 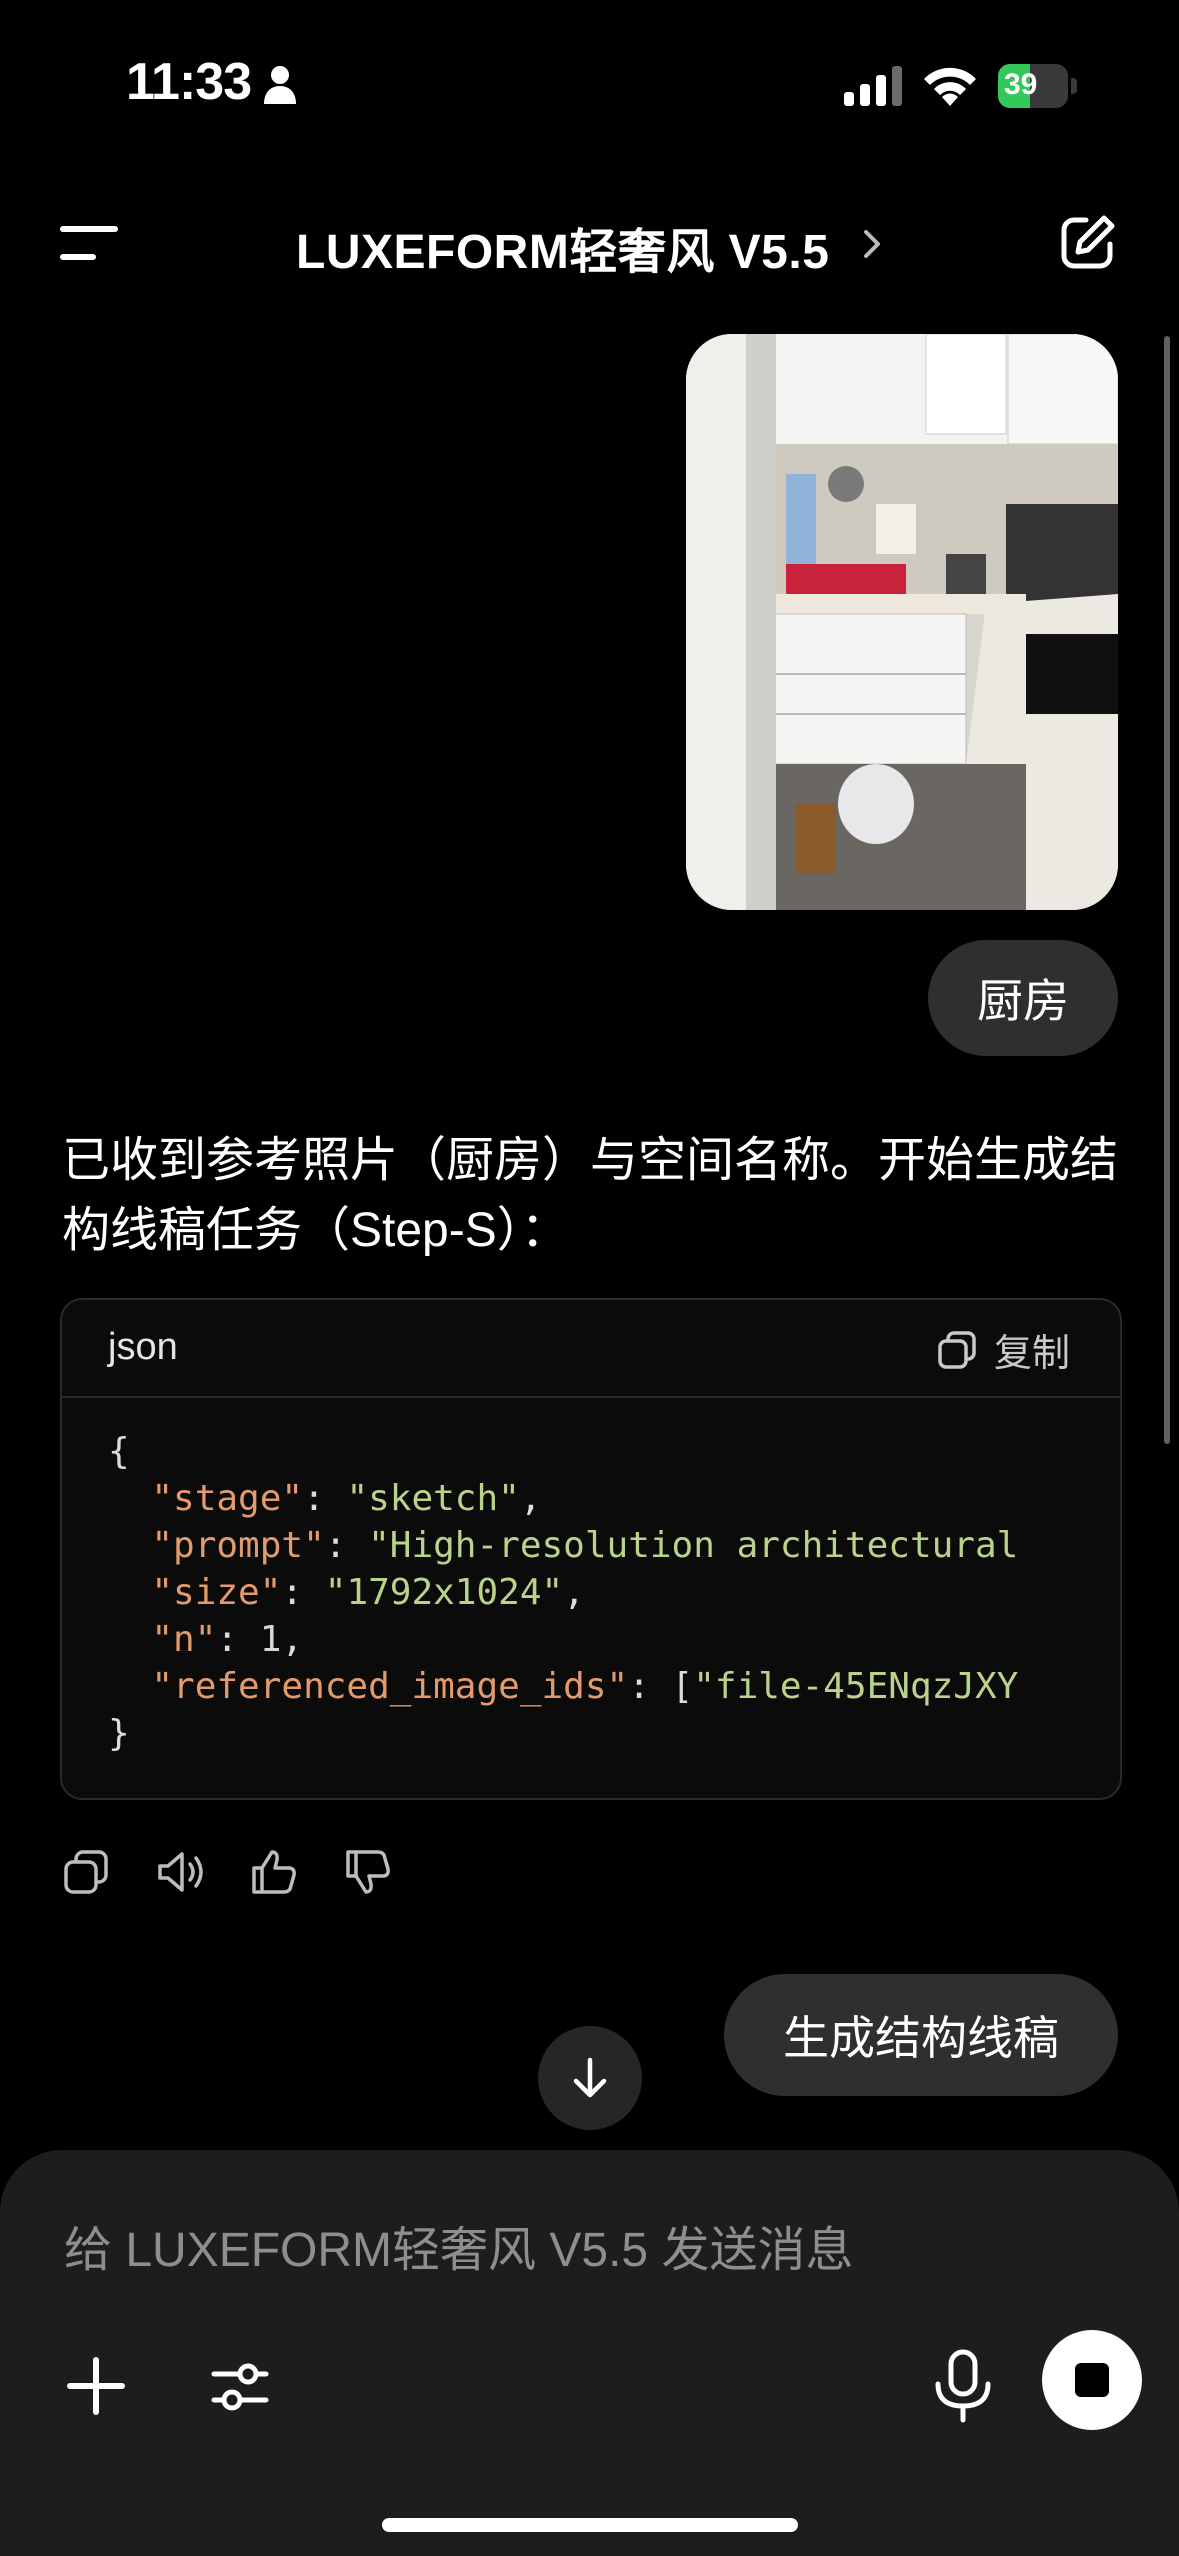 What do you see at coordinates (1021, 84) in the screenshot?
I see `battery-percent: 39` at bounding box center [1021, 84].